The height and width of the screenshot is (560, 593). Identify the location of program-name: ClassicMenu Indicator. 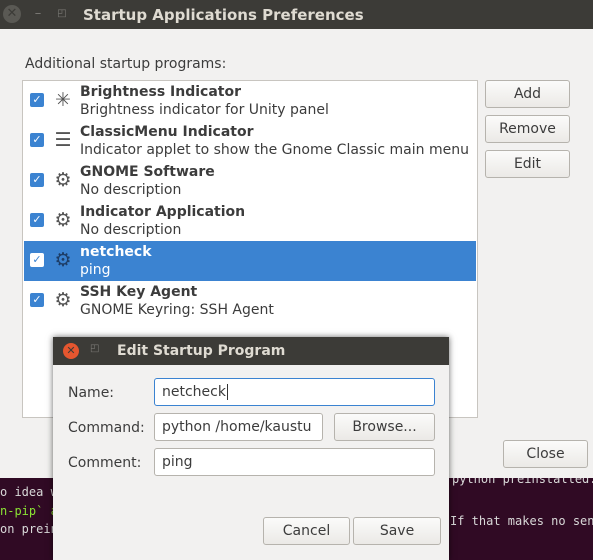
(167, 132).